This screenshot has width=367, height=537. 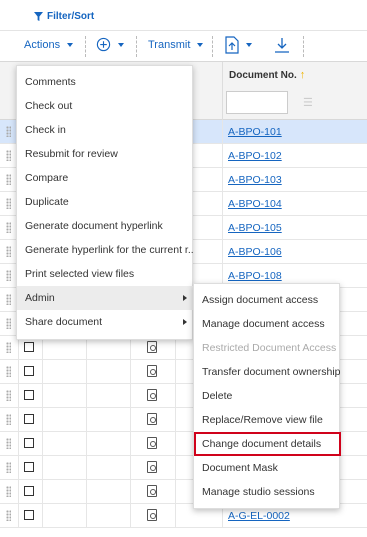 What do you see at coordinates (255, 252) in the screenshot?
I see `document-number-link: A-BPO-106` at bounding box center [255, 252].